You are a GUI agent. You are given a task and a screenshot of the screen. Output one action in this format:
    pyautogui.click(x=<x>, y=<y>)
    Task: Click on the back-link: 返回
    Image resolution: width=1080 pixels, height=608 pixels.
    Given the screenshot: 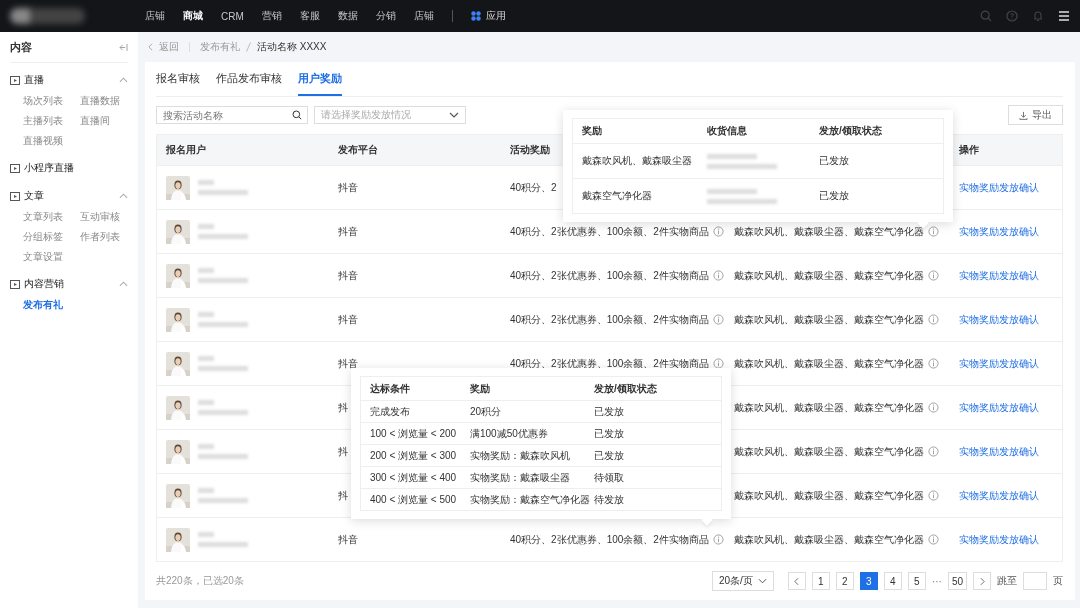 What is the action you would take?
    pyautogui.click(x=169, y=47)
    